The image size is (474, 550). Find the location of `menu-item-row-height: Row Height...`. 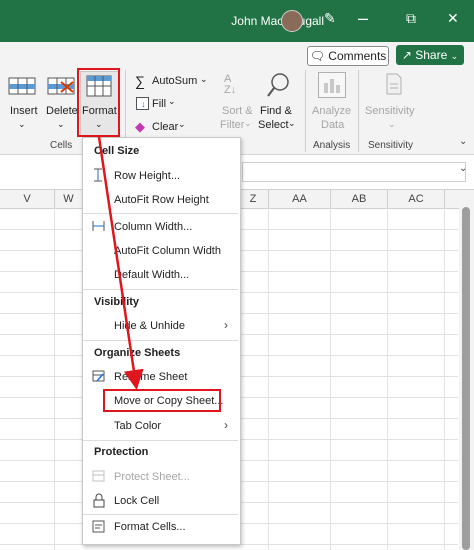

menu-item-row-height: Row Height... is located at coordinates (147, 176).